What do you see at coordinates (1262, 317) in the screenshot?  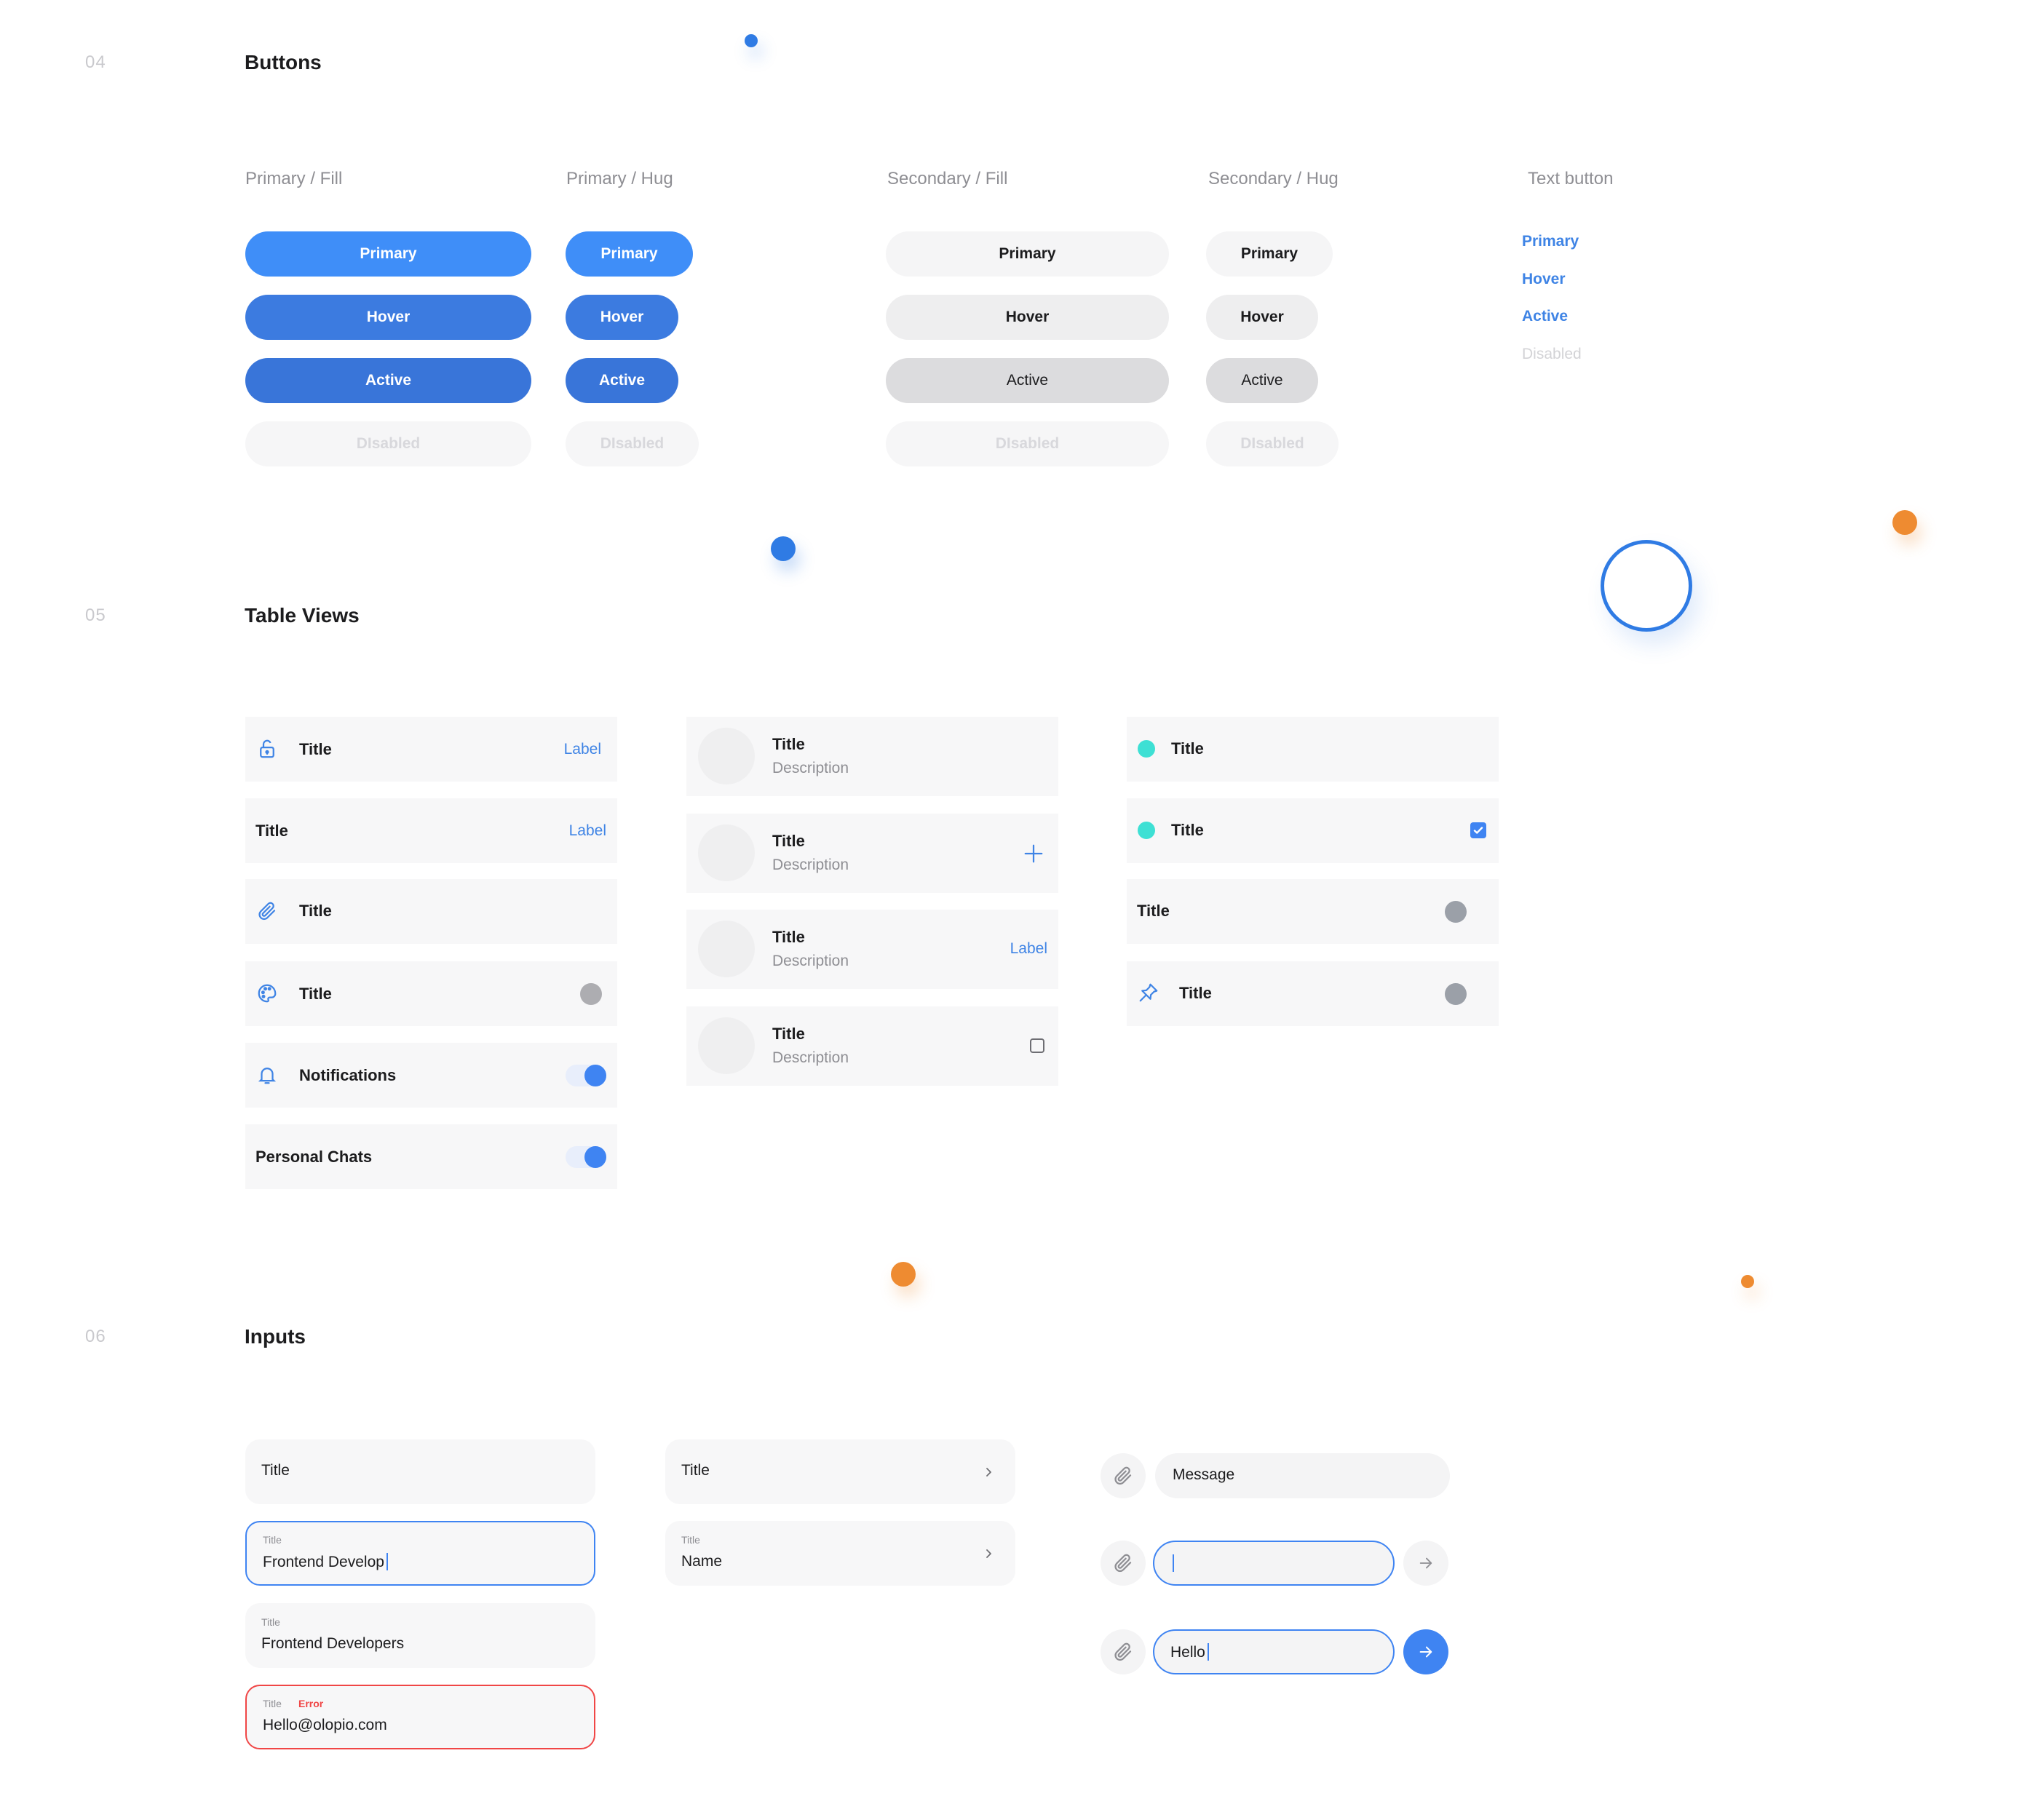 I see `secondary-hug-hover-button: Hover` at bounding box center [1262, 317].